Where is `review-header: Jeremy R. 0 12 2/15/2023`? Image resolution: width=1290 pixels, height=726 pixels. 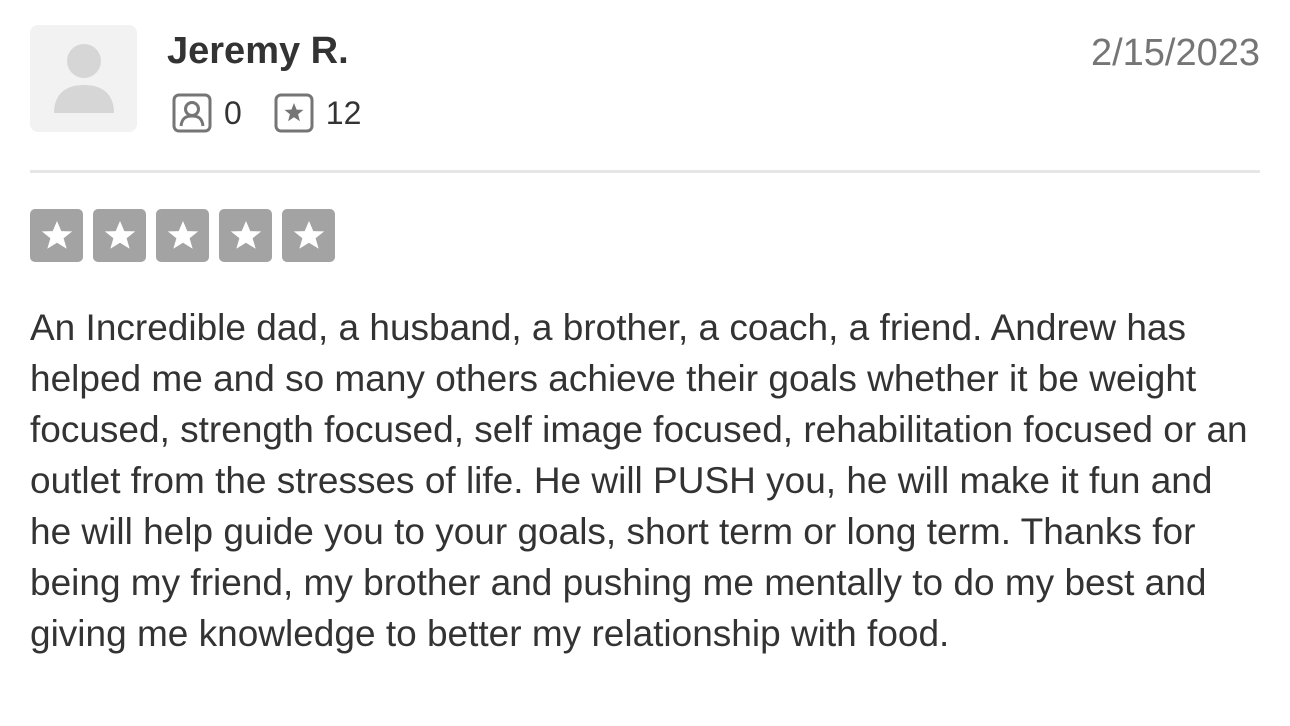
review-header: Jeremy R. 0 12 2/15/2023 is located at coordinates (645, 80).